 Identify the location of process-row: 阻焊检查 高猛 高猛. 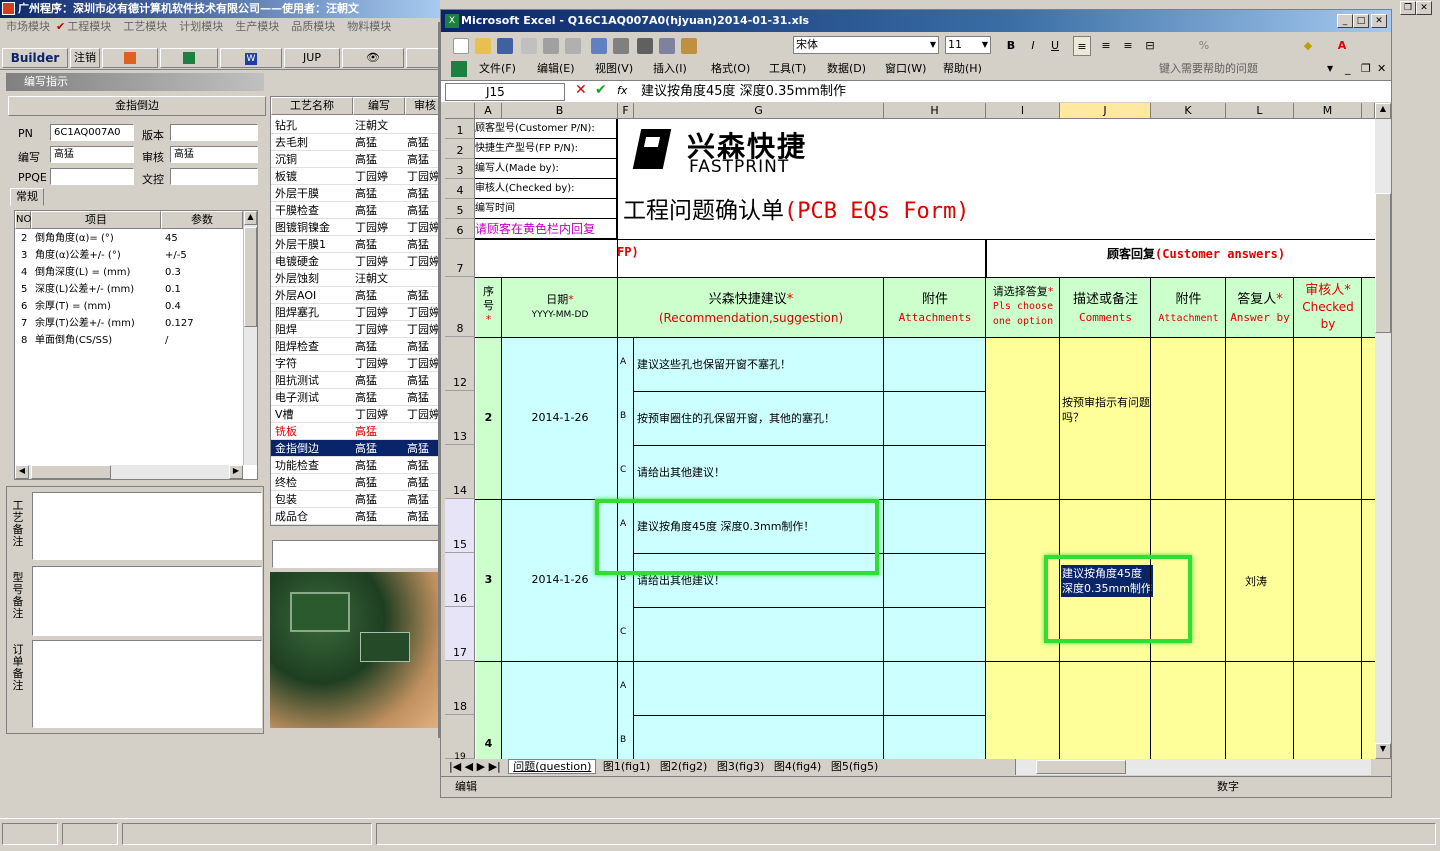
(355, 346).